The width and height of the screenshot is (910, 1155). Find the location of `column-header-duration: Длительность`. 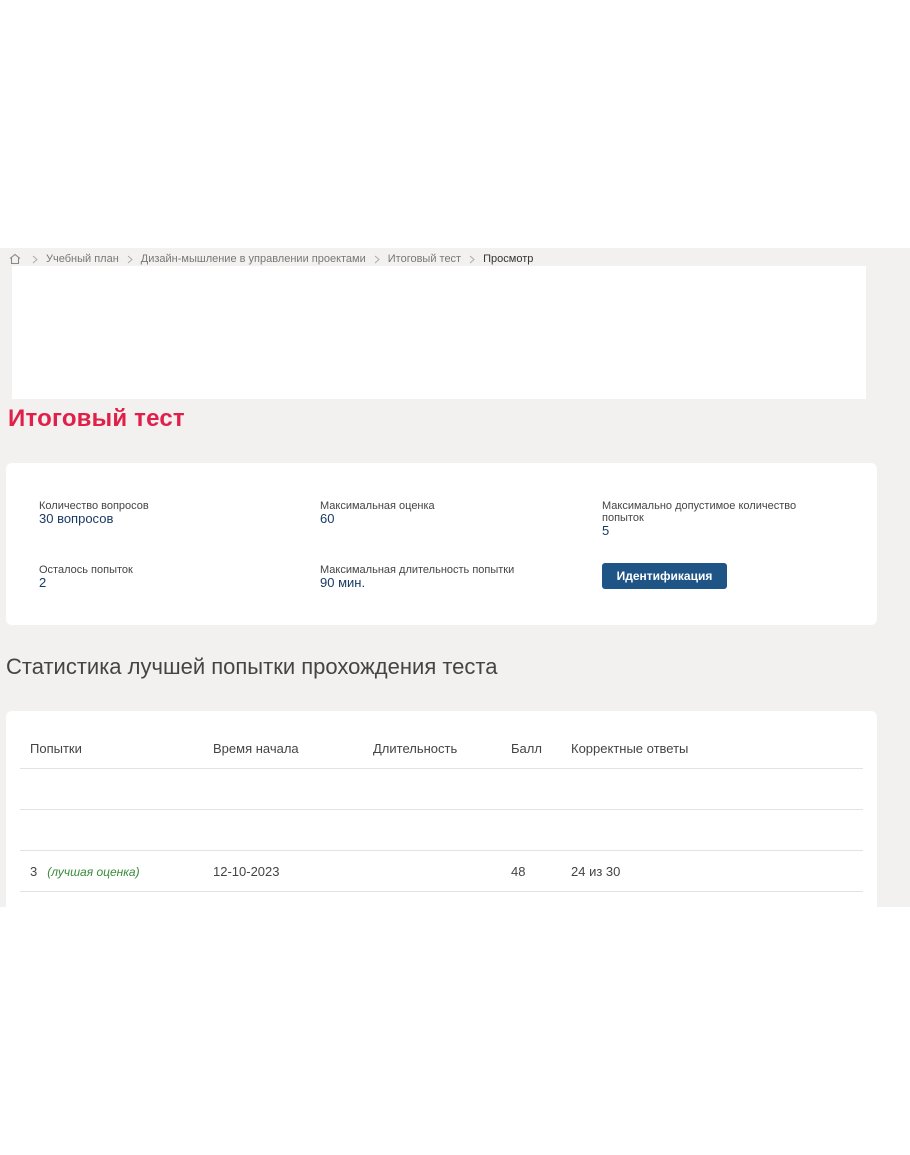

column-header-duration: Длительность is located at coordinates (415, 748).